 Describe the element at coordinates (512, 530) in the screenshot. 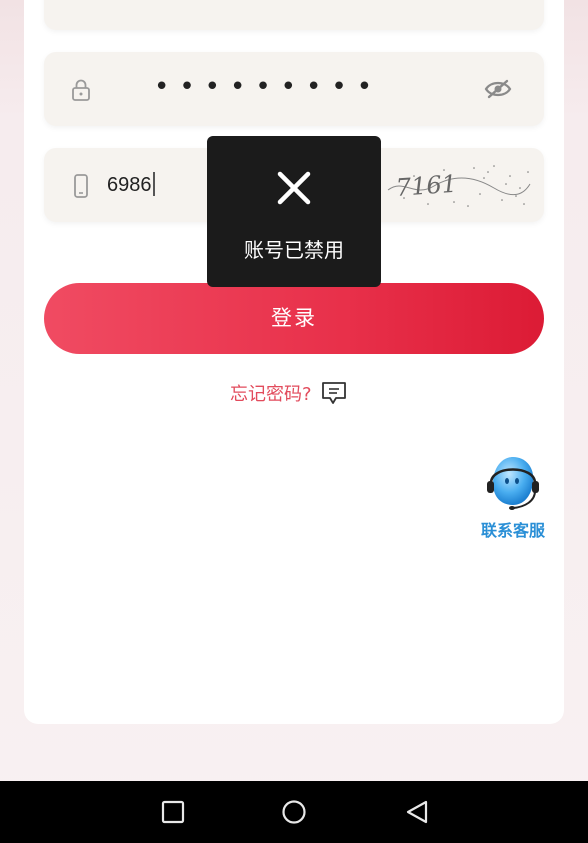

I see `contact-support-label: 联系客服` at that location.